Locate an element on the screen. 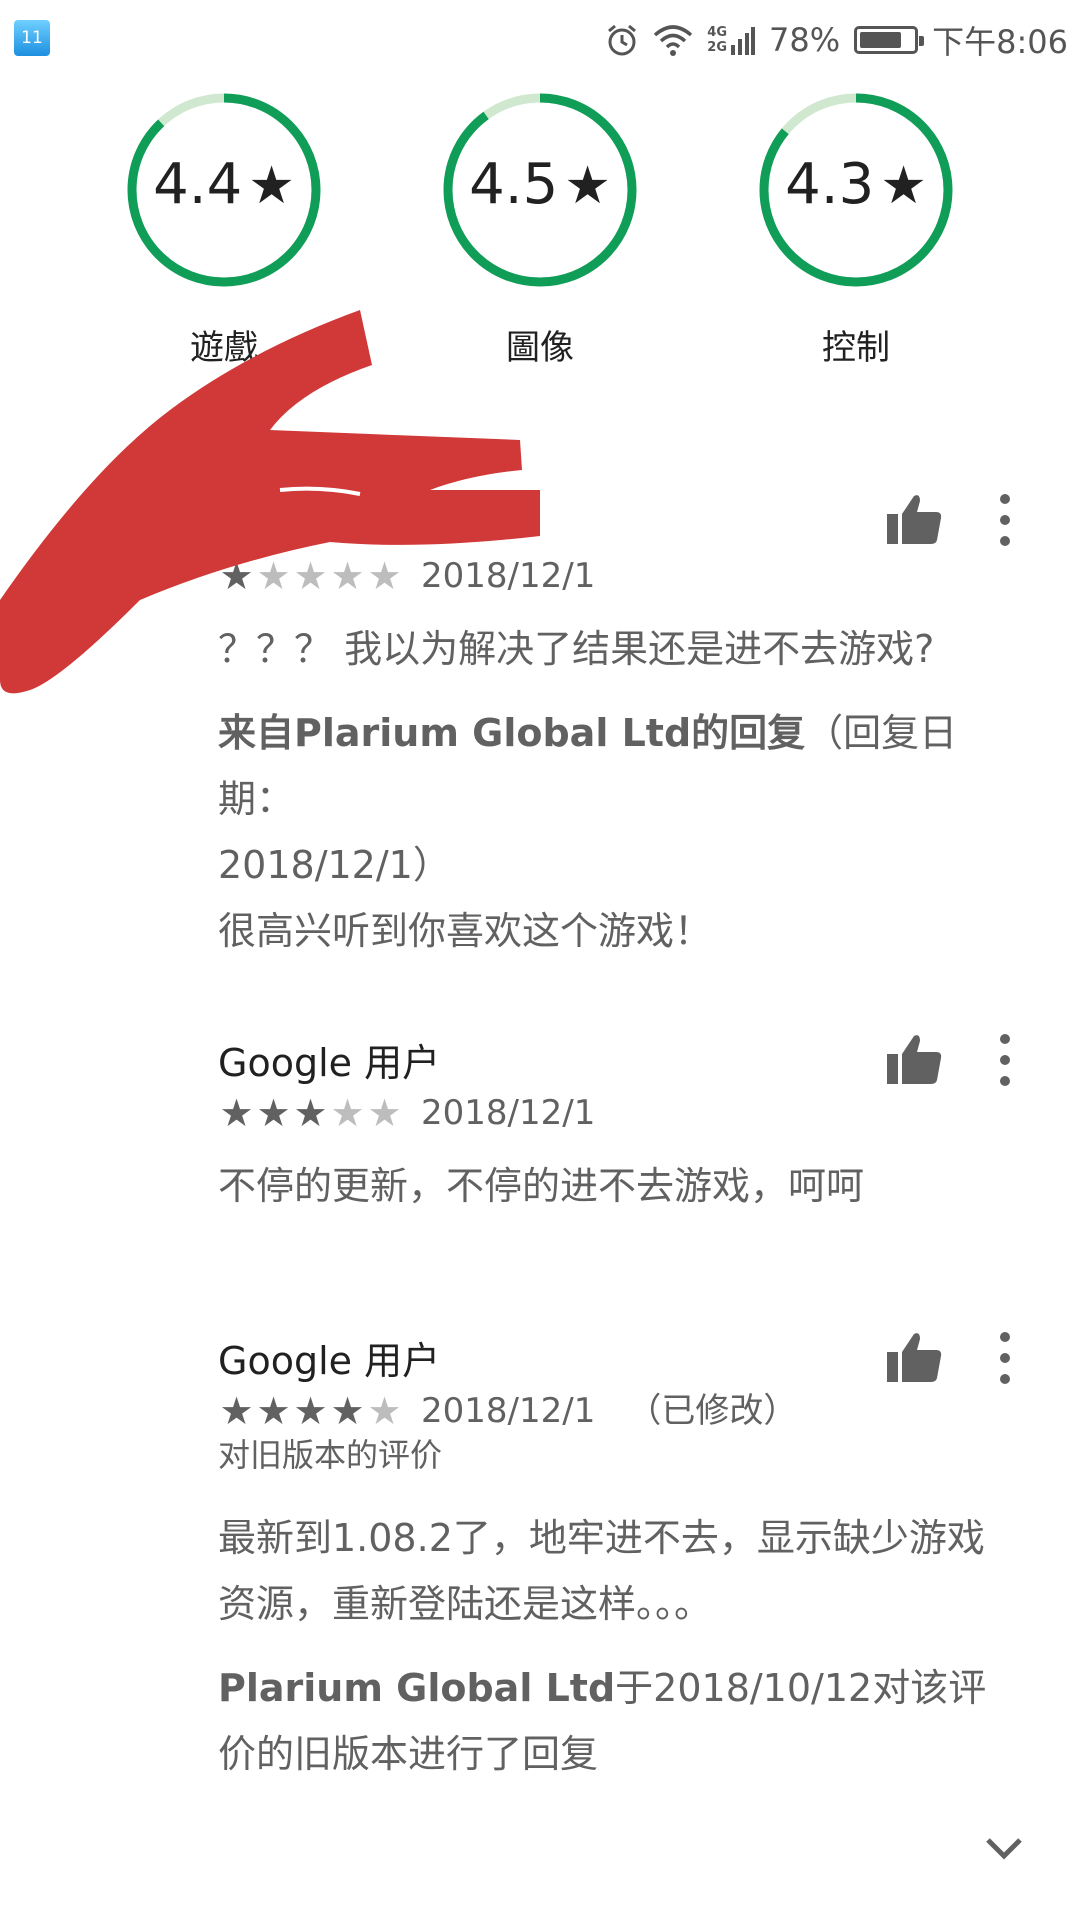 The image size is (1080, 1920). review-meta: ★ ★ ★ ★ ★ 2018/12/1 （已修改） is located at coordinates (618, 1411).